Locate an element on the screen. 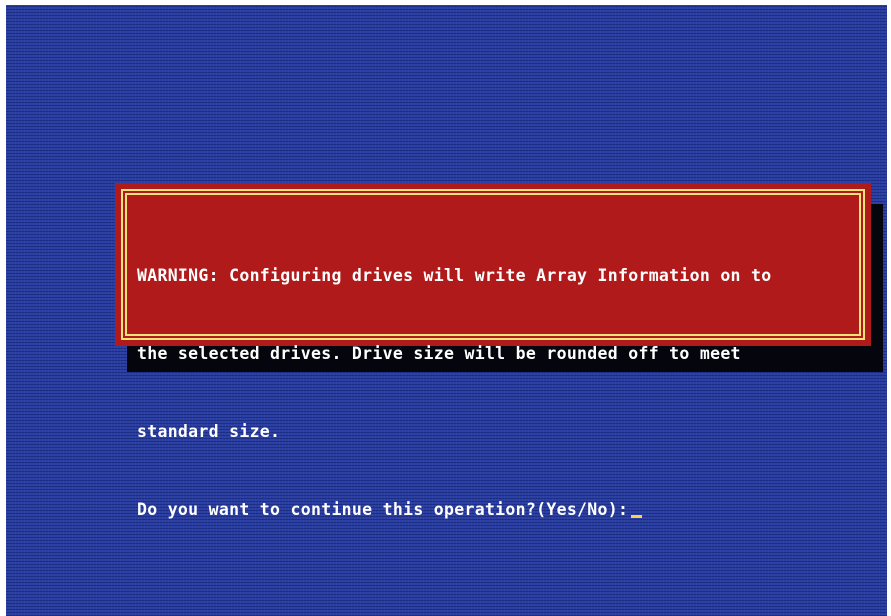 This screenshot has height=616, width=891. warning-line-3: standard size. is located at coordinates (209, 431).